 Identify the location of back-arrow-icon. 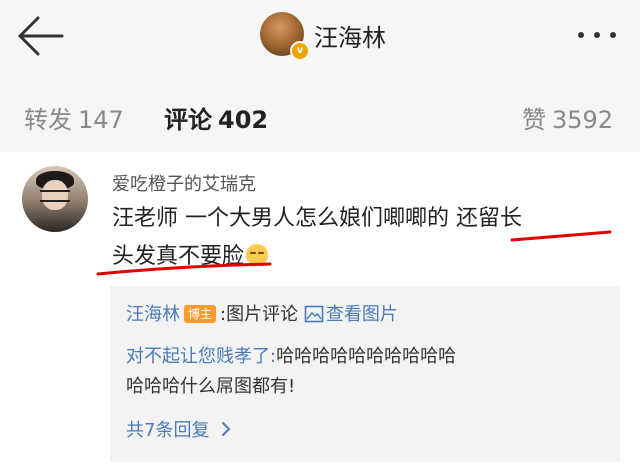
(41, 36).